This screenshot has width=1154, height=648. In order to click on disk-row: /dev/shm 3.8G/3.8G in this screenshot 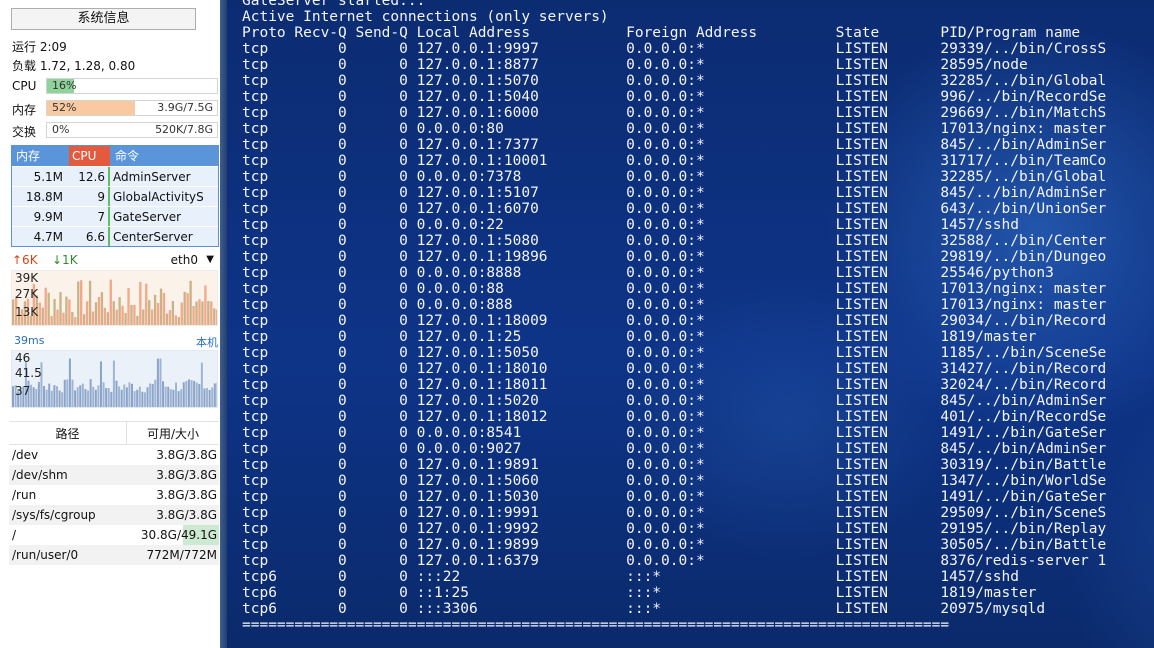, I will do `click(114, 475)`.